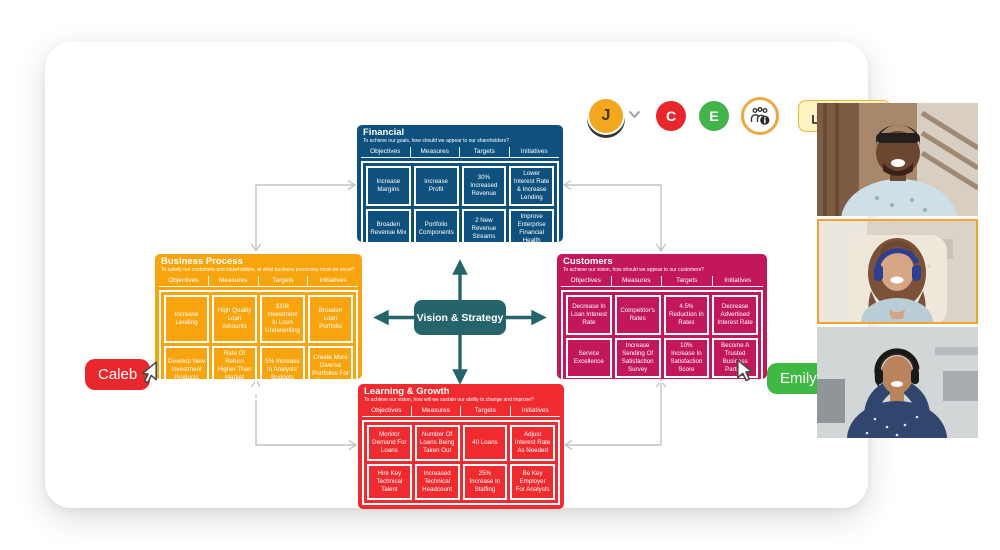 The height and width of the screenshot is (550, 1000). What do you see at coordinates (671, 116) in the screenshot?
I see `collaborator-avatar-c: C` at bounding box center [671, 116].